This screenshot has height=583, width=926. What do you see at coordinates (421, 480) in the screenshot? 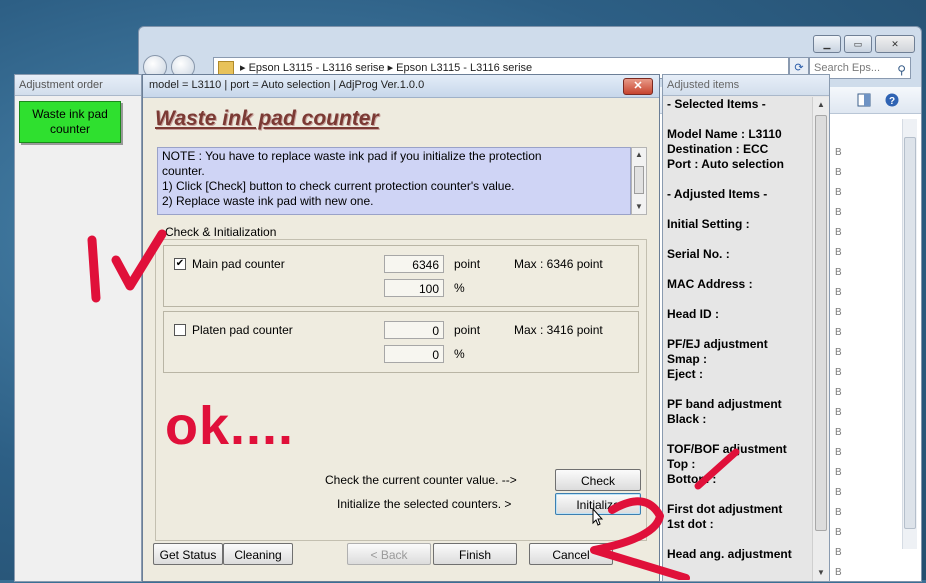
I see `check-prompt: Check the current counter value. -->` at bounding box center [421, 480].